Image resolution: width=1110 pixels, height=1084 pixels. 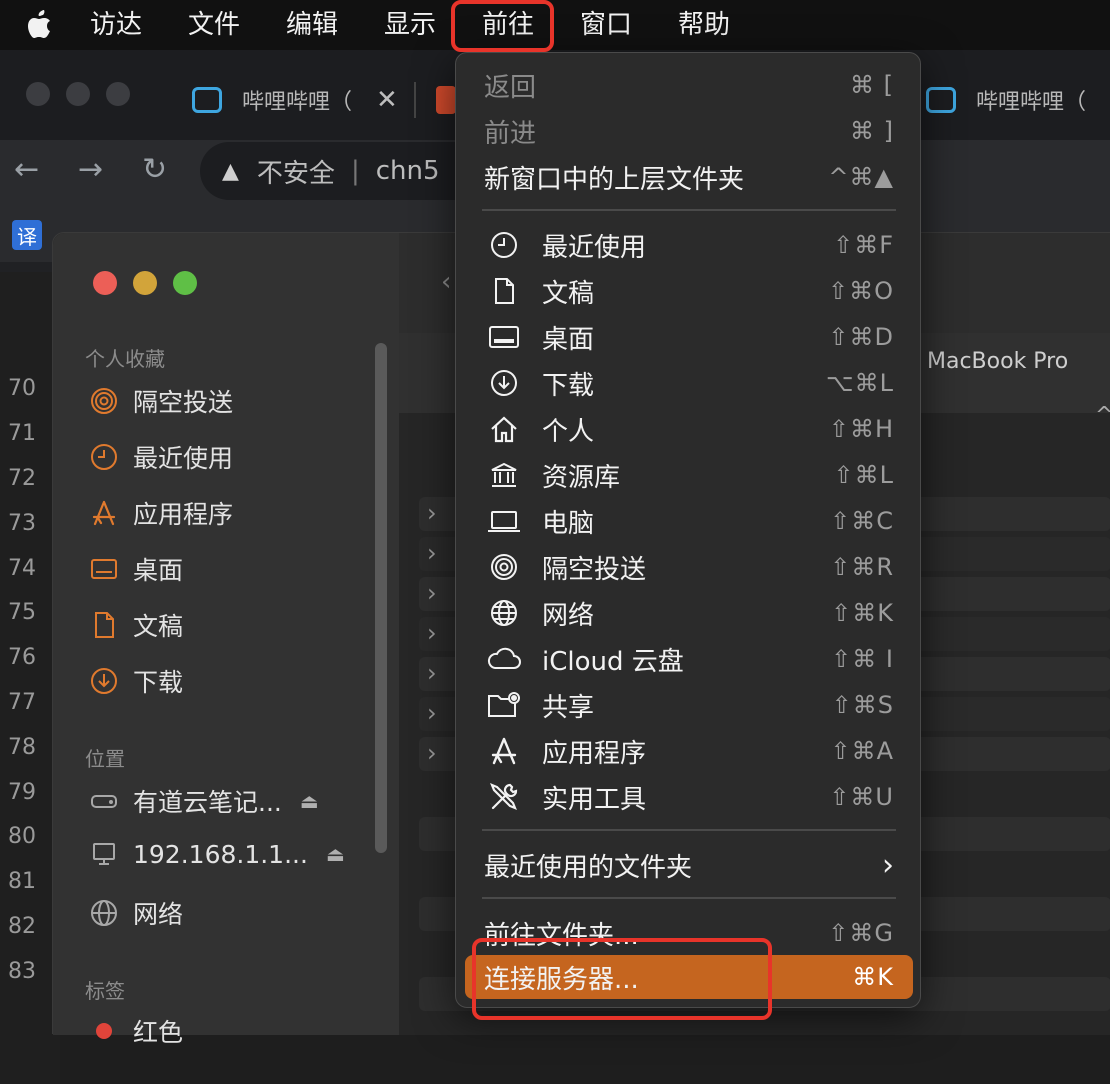 I want to click on menu-item-applications: 应用程序 ⇧⌘A, so click(x=689, y=751).